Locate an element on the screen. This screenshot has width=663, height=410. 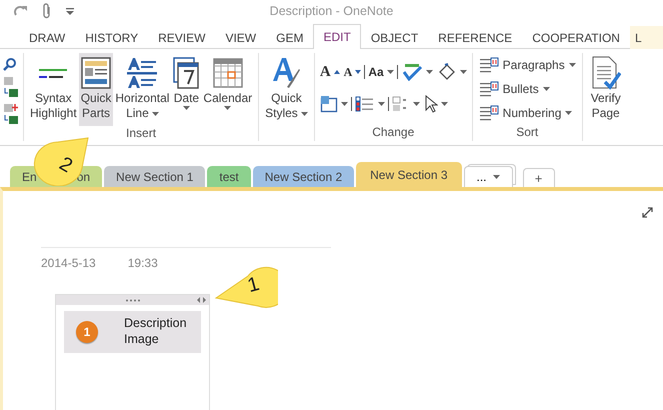
verify-page-button: Verify Page is located at coordinates (605, 89).